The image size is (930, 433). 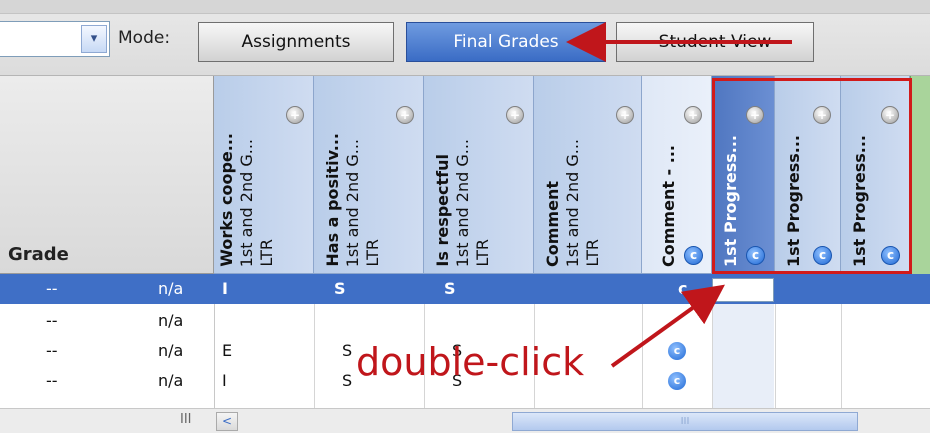 What do you see at coordinates (743, 290) in the screenshot?
I see `grade-edit-cell` at bounding box center [743, 290].